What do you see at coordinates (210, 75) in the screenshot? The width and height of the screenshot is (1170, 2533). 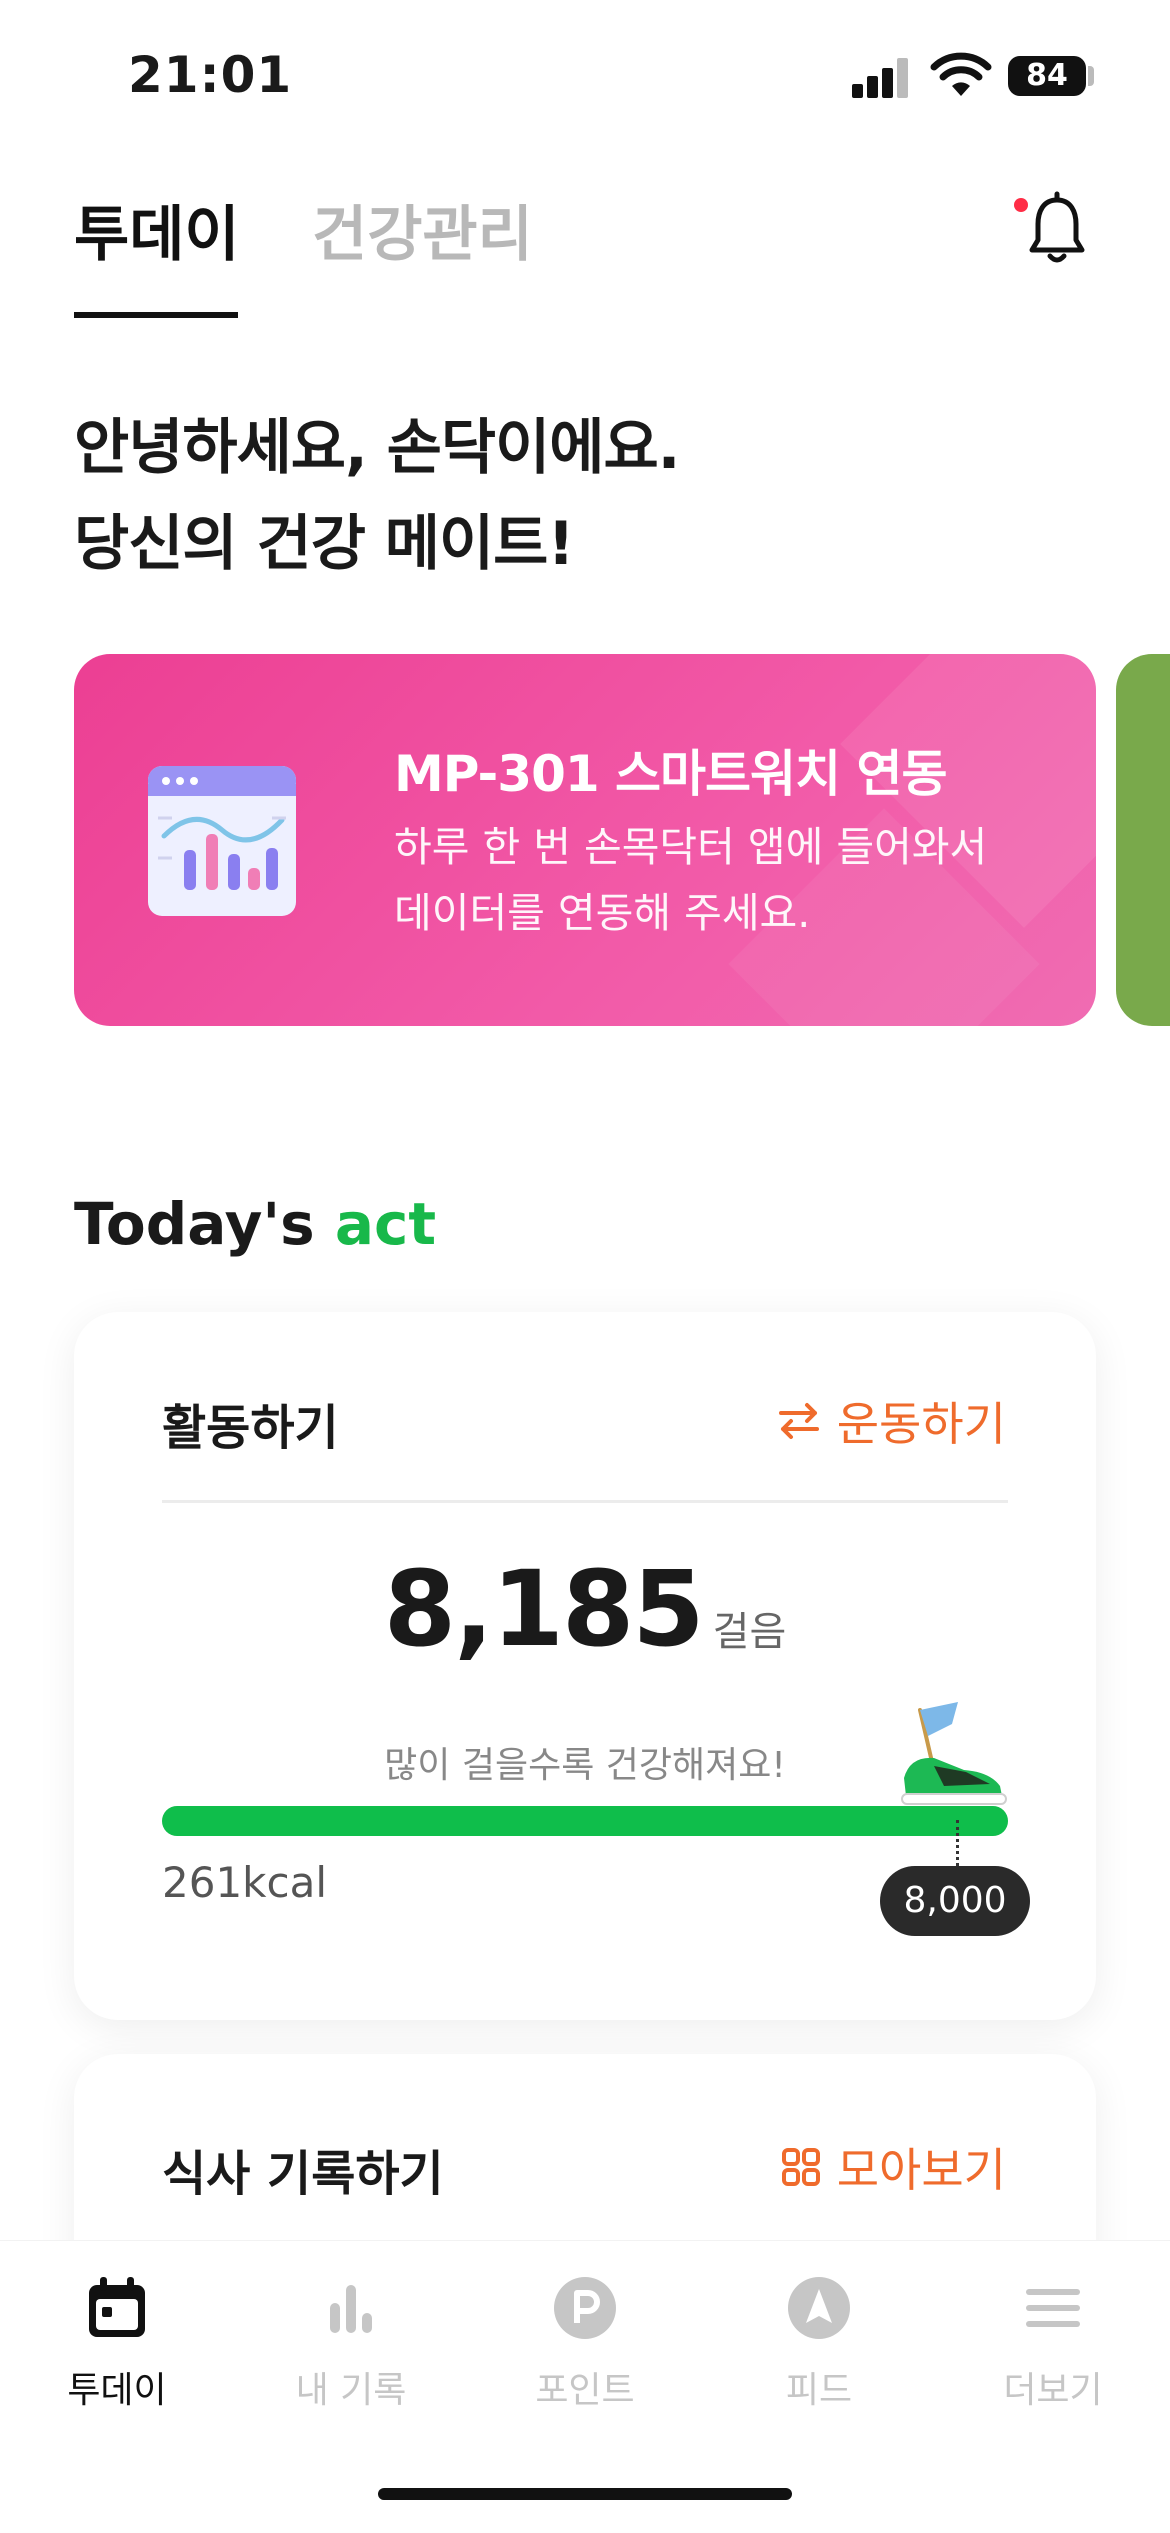 I see `status-time: 21:01` at bounding box center [210, 75].